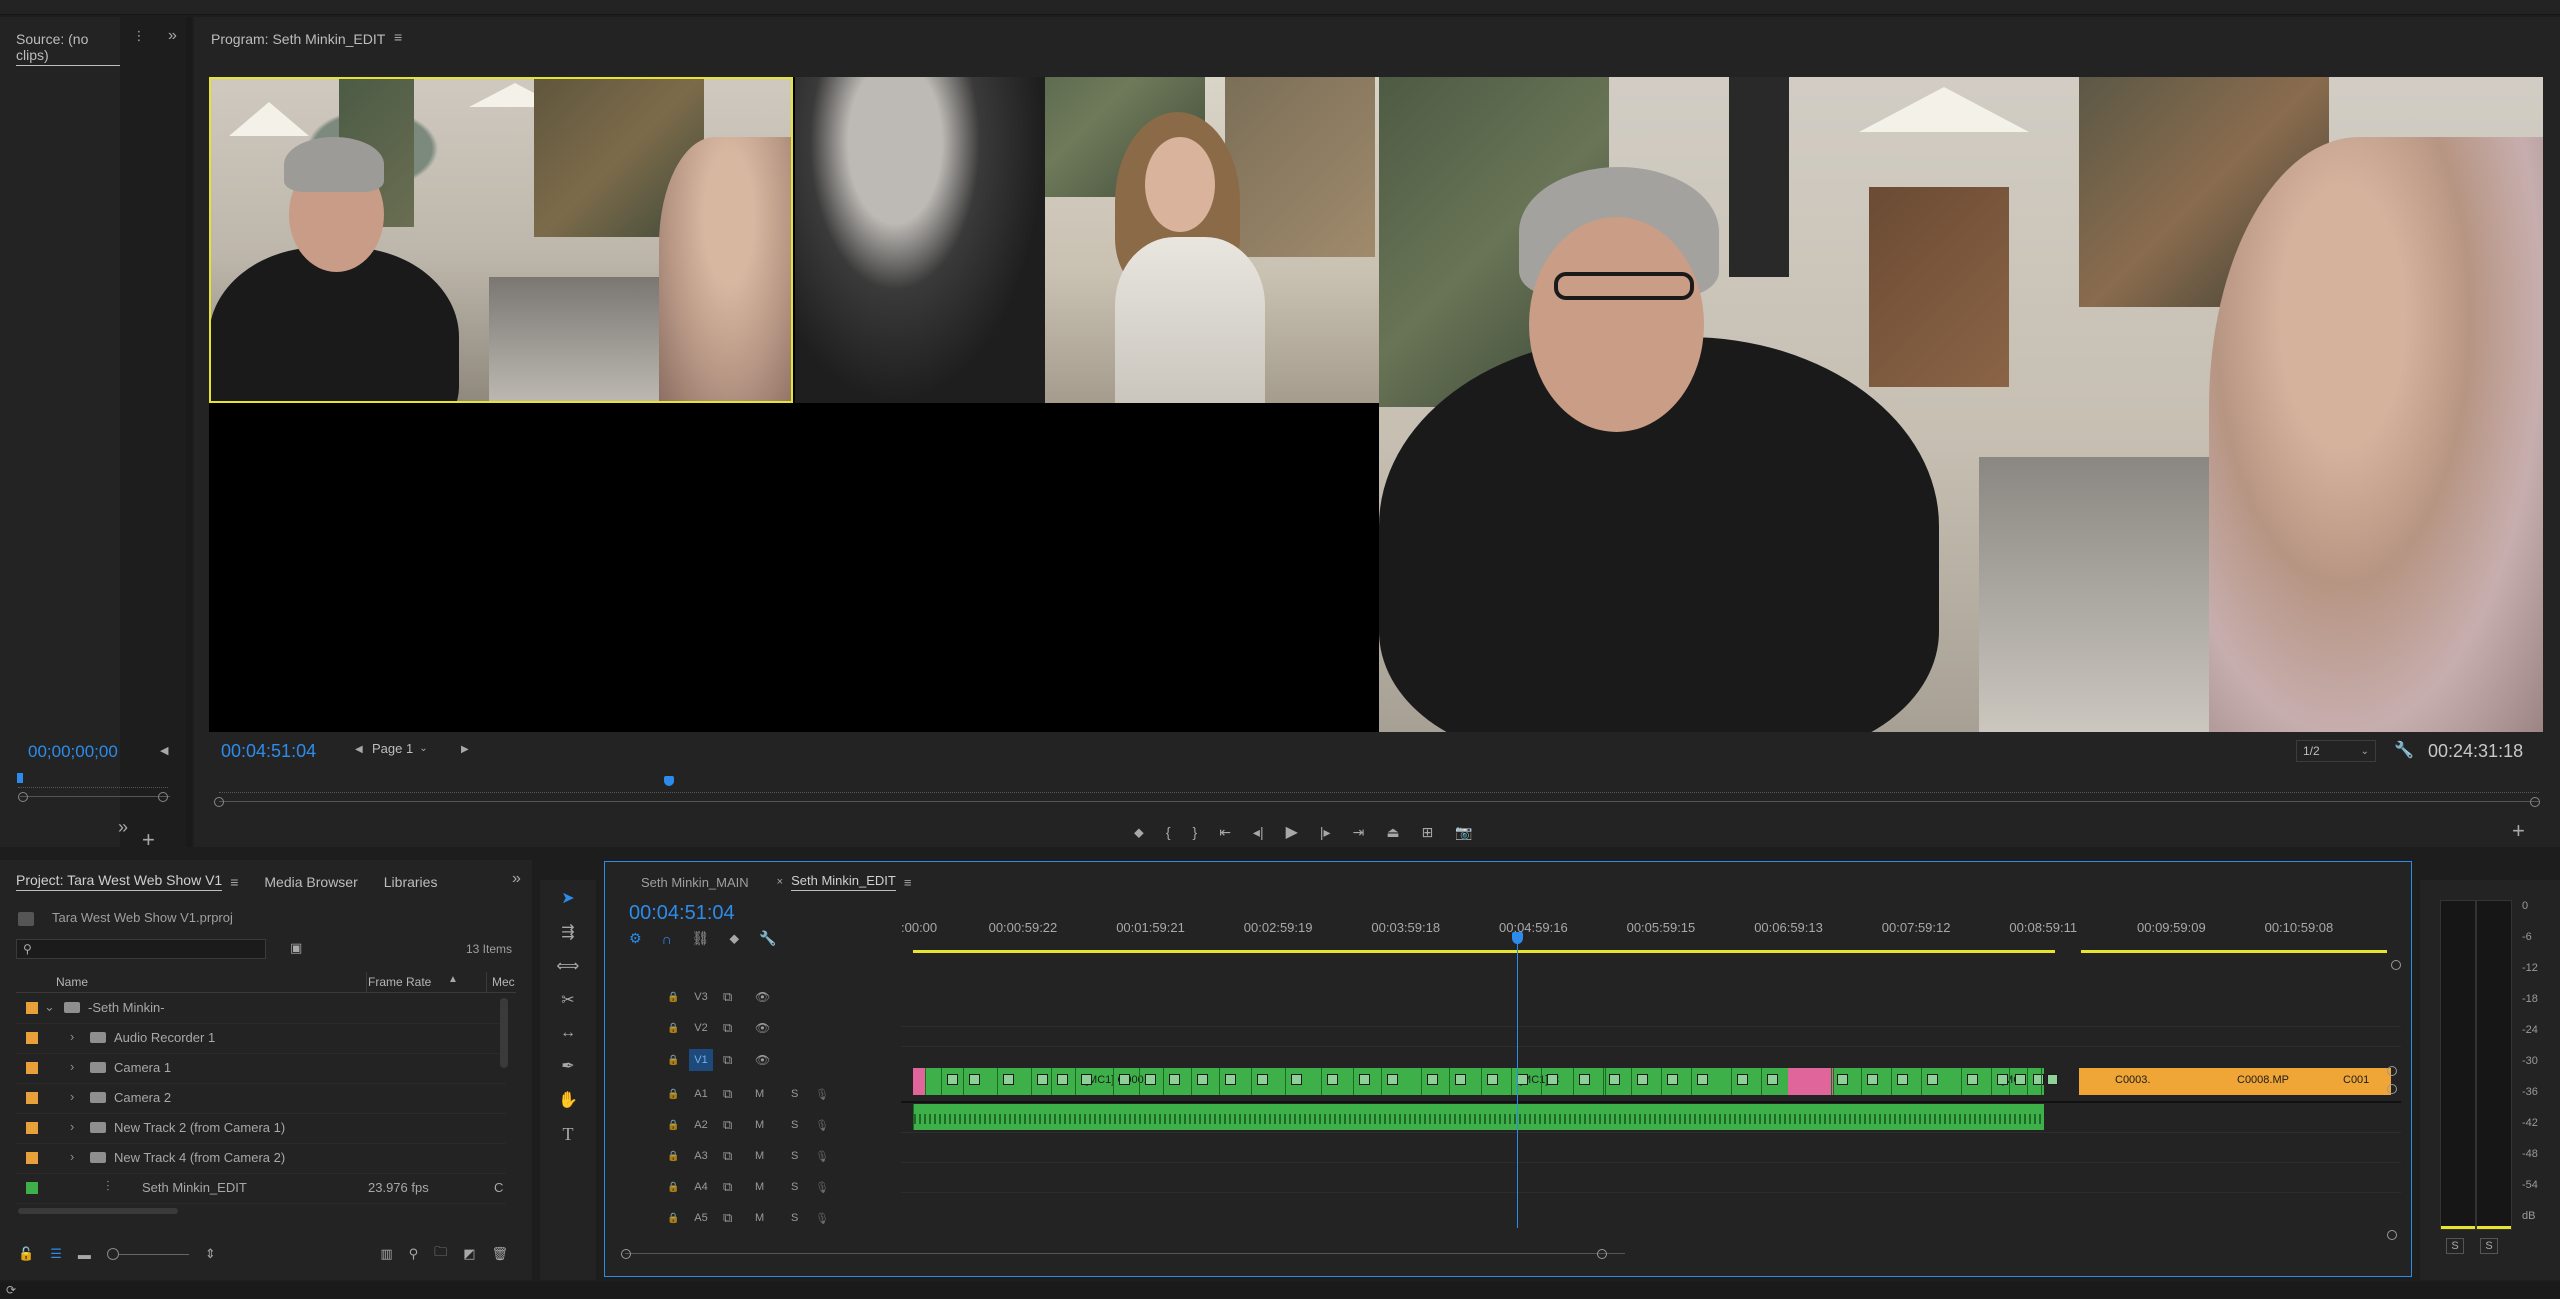 The image size is (2560, 1299). Describe the element at coordinates (567, 1066) in the screenshot. I see `pen-tool-icon: ✒` at that location.